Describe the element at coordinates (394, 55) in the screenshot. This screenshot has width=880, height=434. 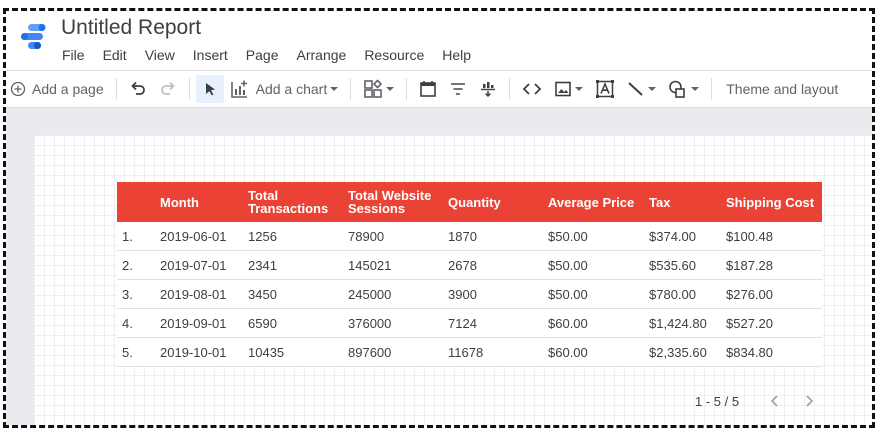
I see `menu-resource: Resource` at that location.